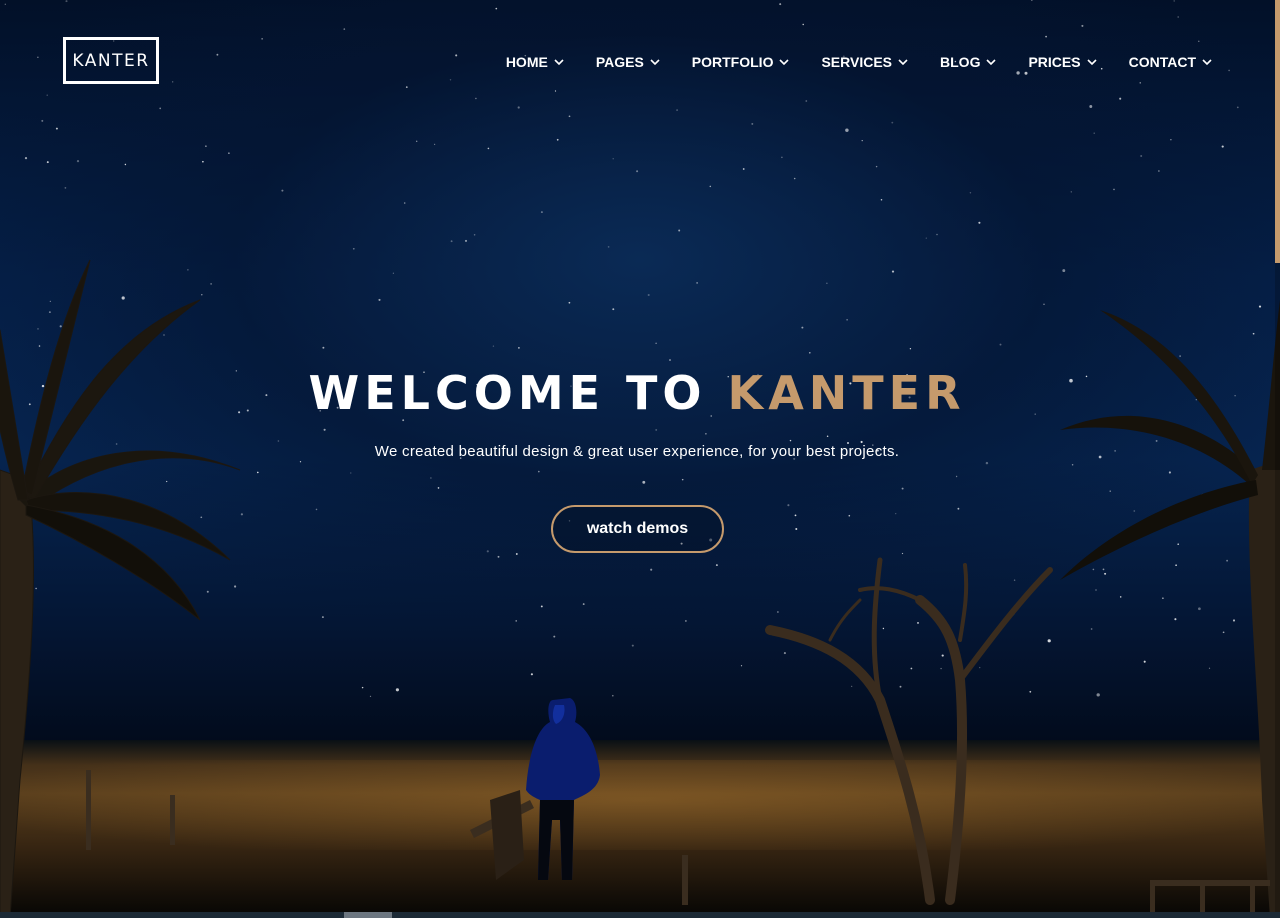 This screenshot has height=918, width=1280. I want to click on hero-headline: WELCOME TO KANTER, so click(637, 393).